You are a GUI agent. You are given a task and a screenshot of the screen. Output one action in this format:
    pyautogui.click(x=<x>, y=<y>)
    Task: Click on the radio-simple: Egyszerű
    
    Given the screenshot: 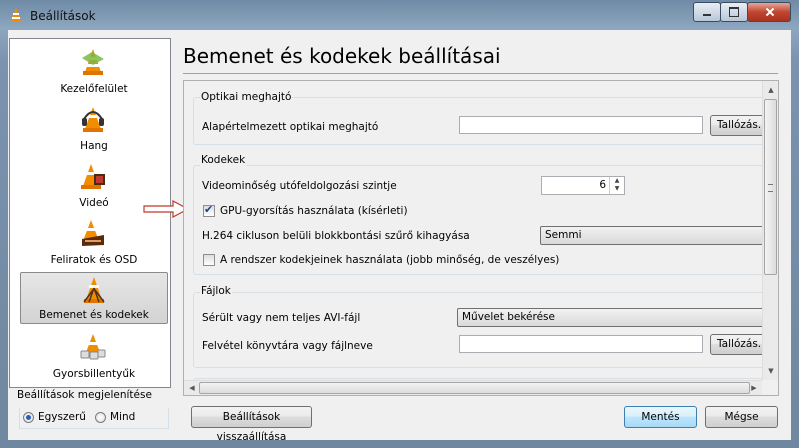 What is the action you would take?
    pyautogui.click(x=54, y=417)
    